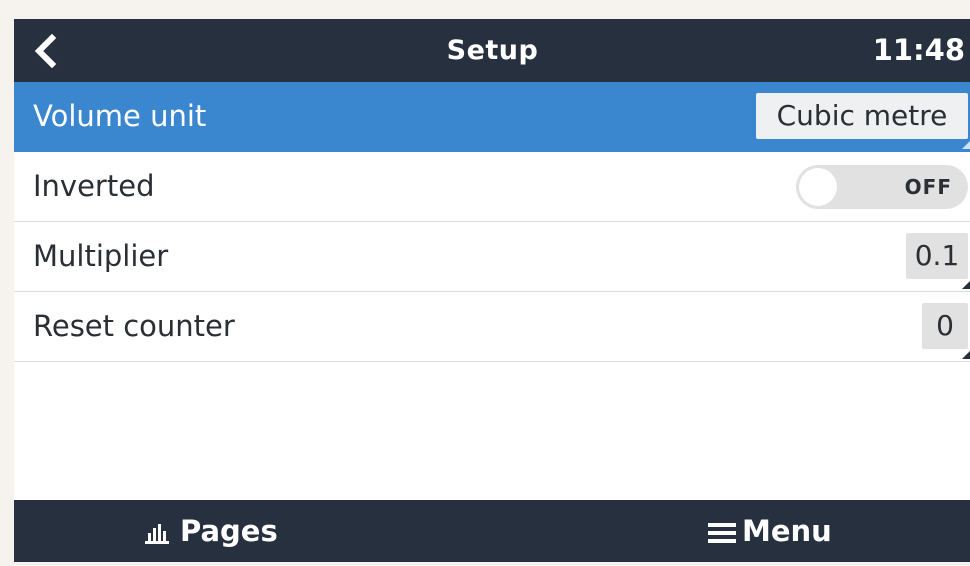 This screenshot has height=566, width=970. Describe the element at coordinates (492, 117) in the screenshot. I see `setting-row-volume-unit: Volume unit Cubic metre` at that location.